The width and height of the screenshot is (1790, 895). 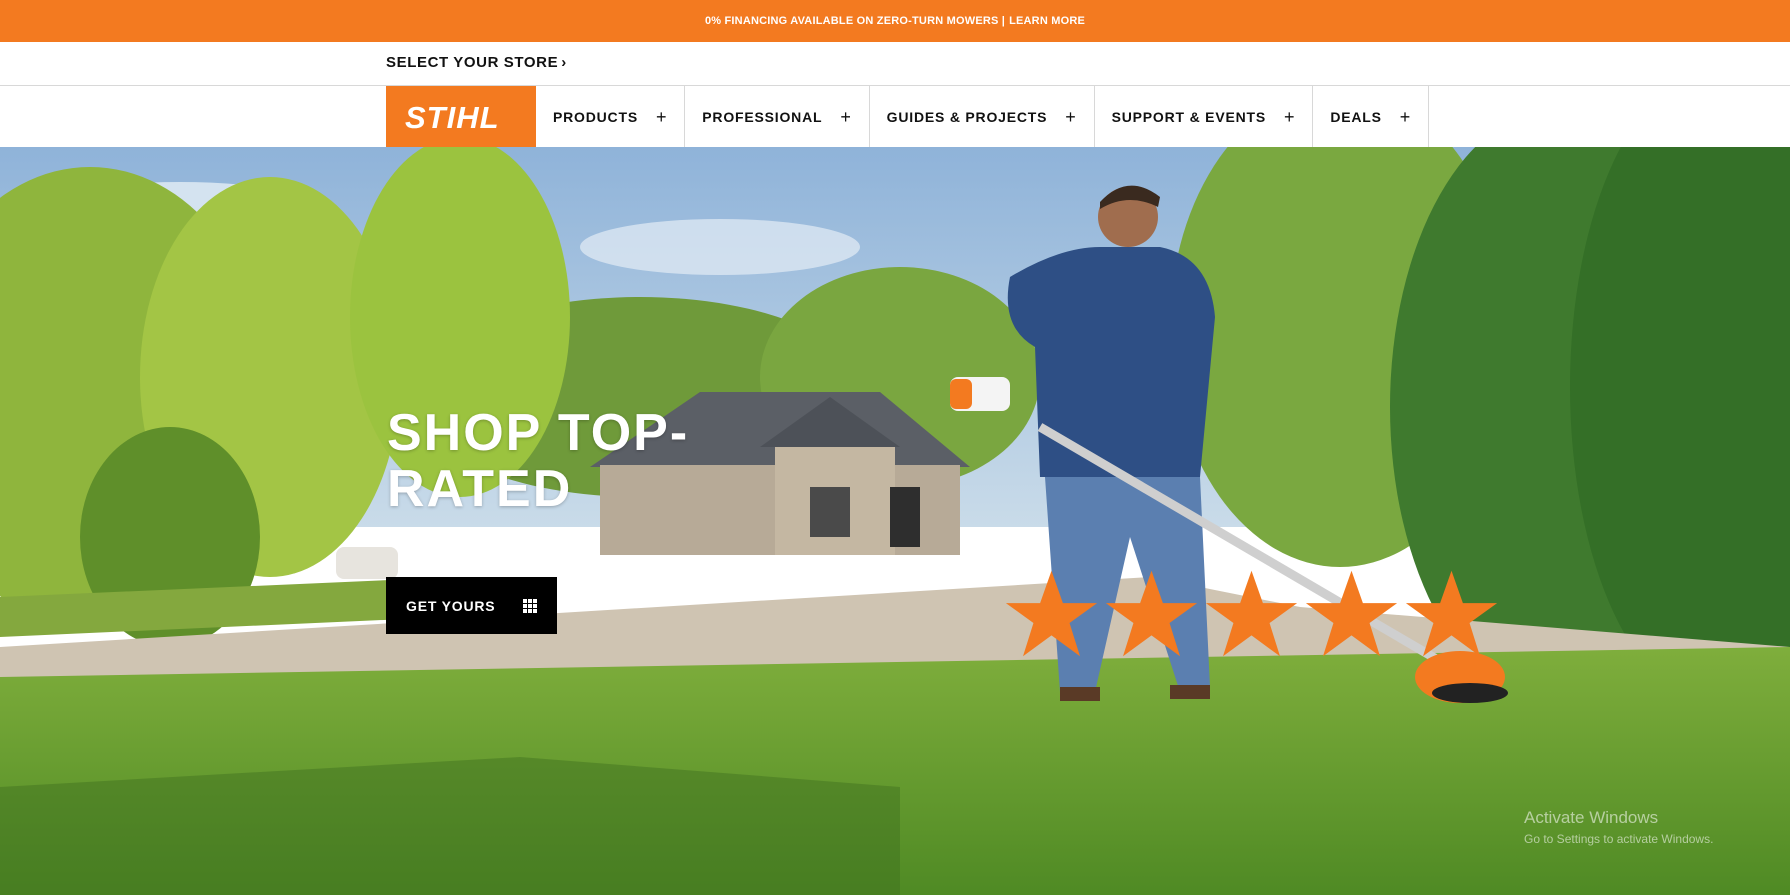 What do you see at coordinates (1188, 116) in the screenshot?
I see `nav-item-label: SUPPORT & EVENTS` at bounding box center [1188, 116].